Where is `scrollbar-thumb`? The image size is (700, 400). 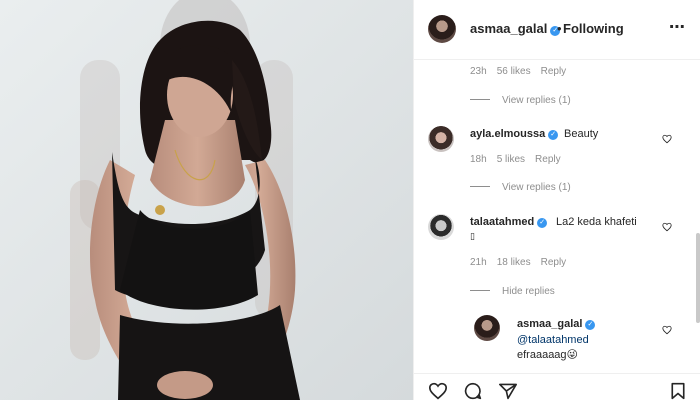 scrollbar-thumb is located at coordinates (698, 278).